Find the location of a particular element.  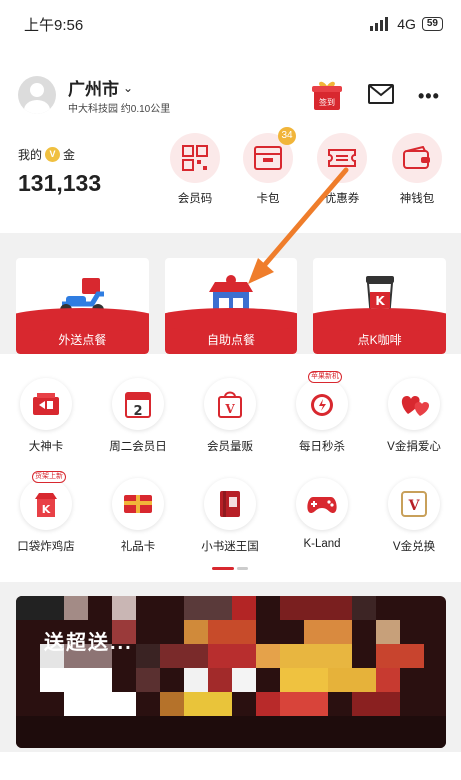

delivery-order-card: 外送点餐 is located at coordinates (82, 306).